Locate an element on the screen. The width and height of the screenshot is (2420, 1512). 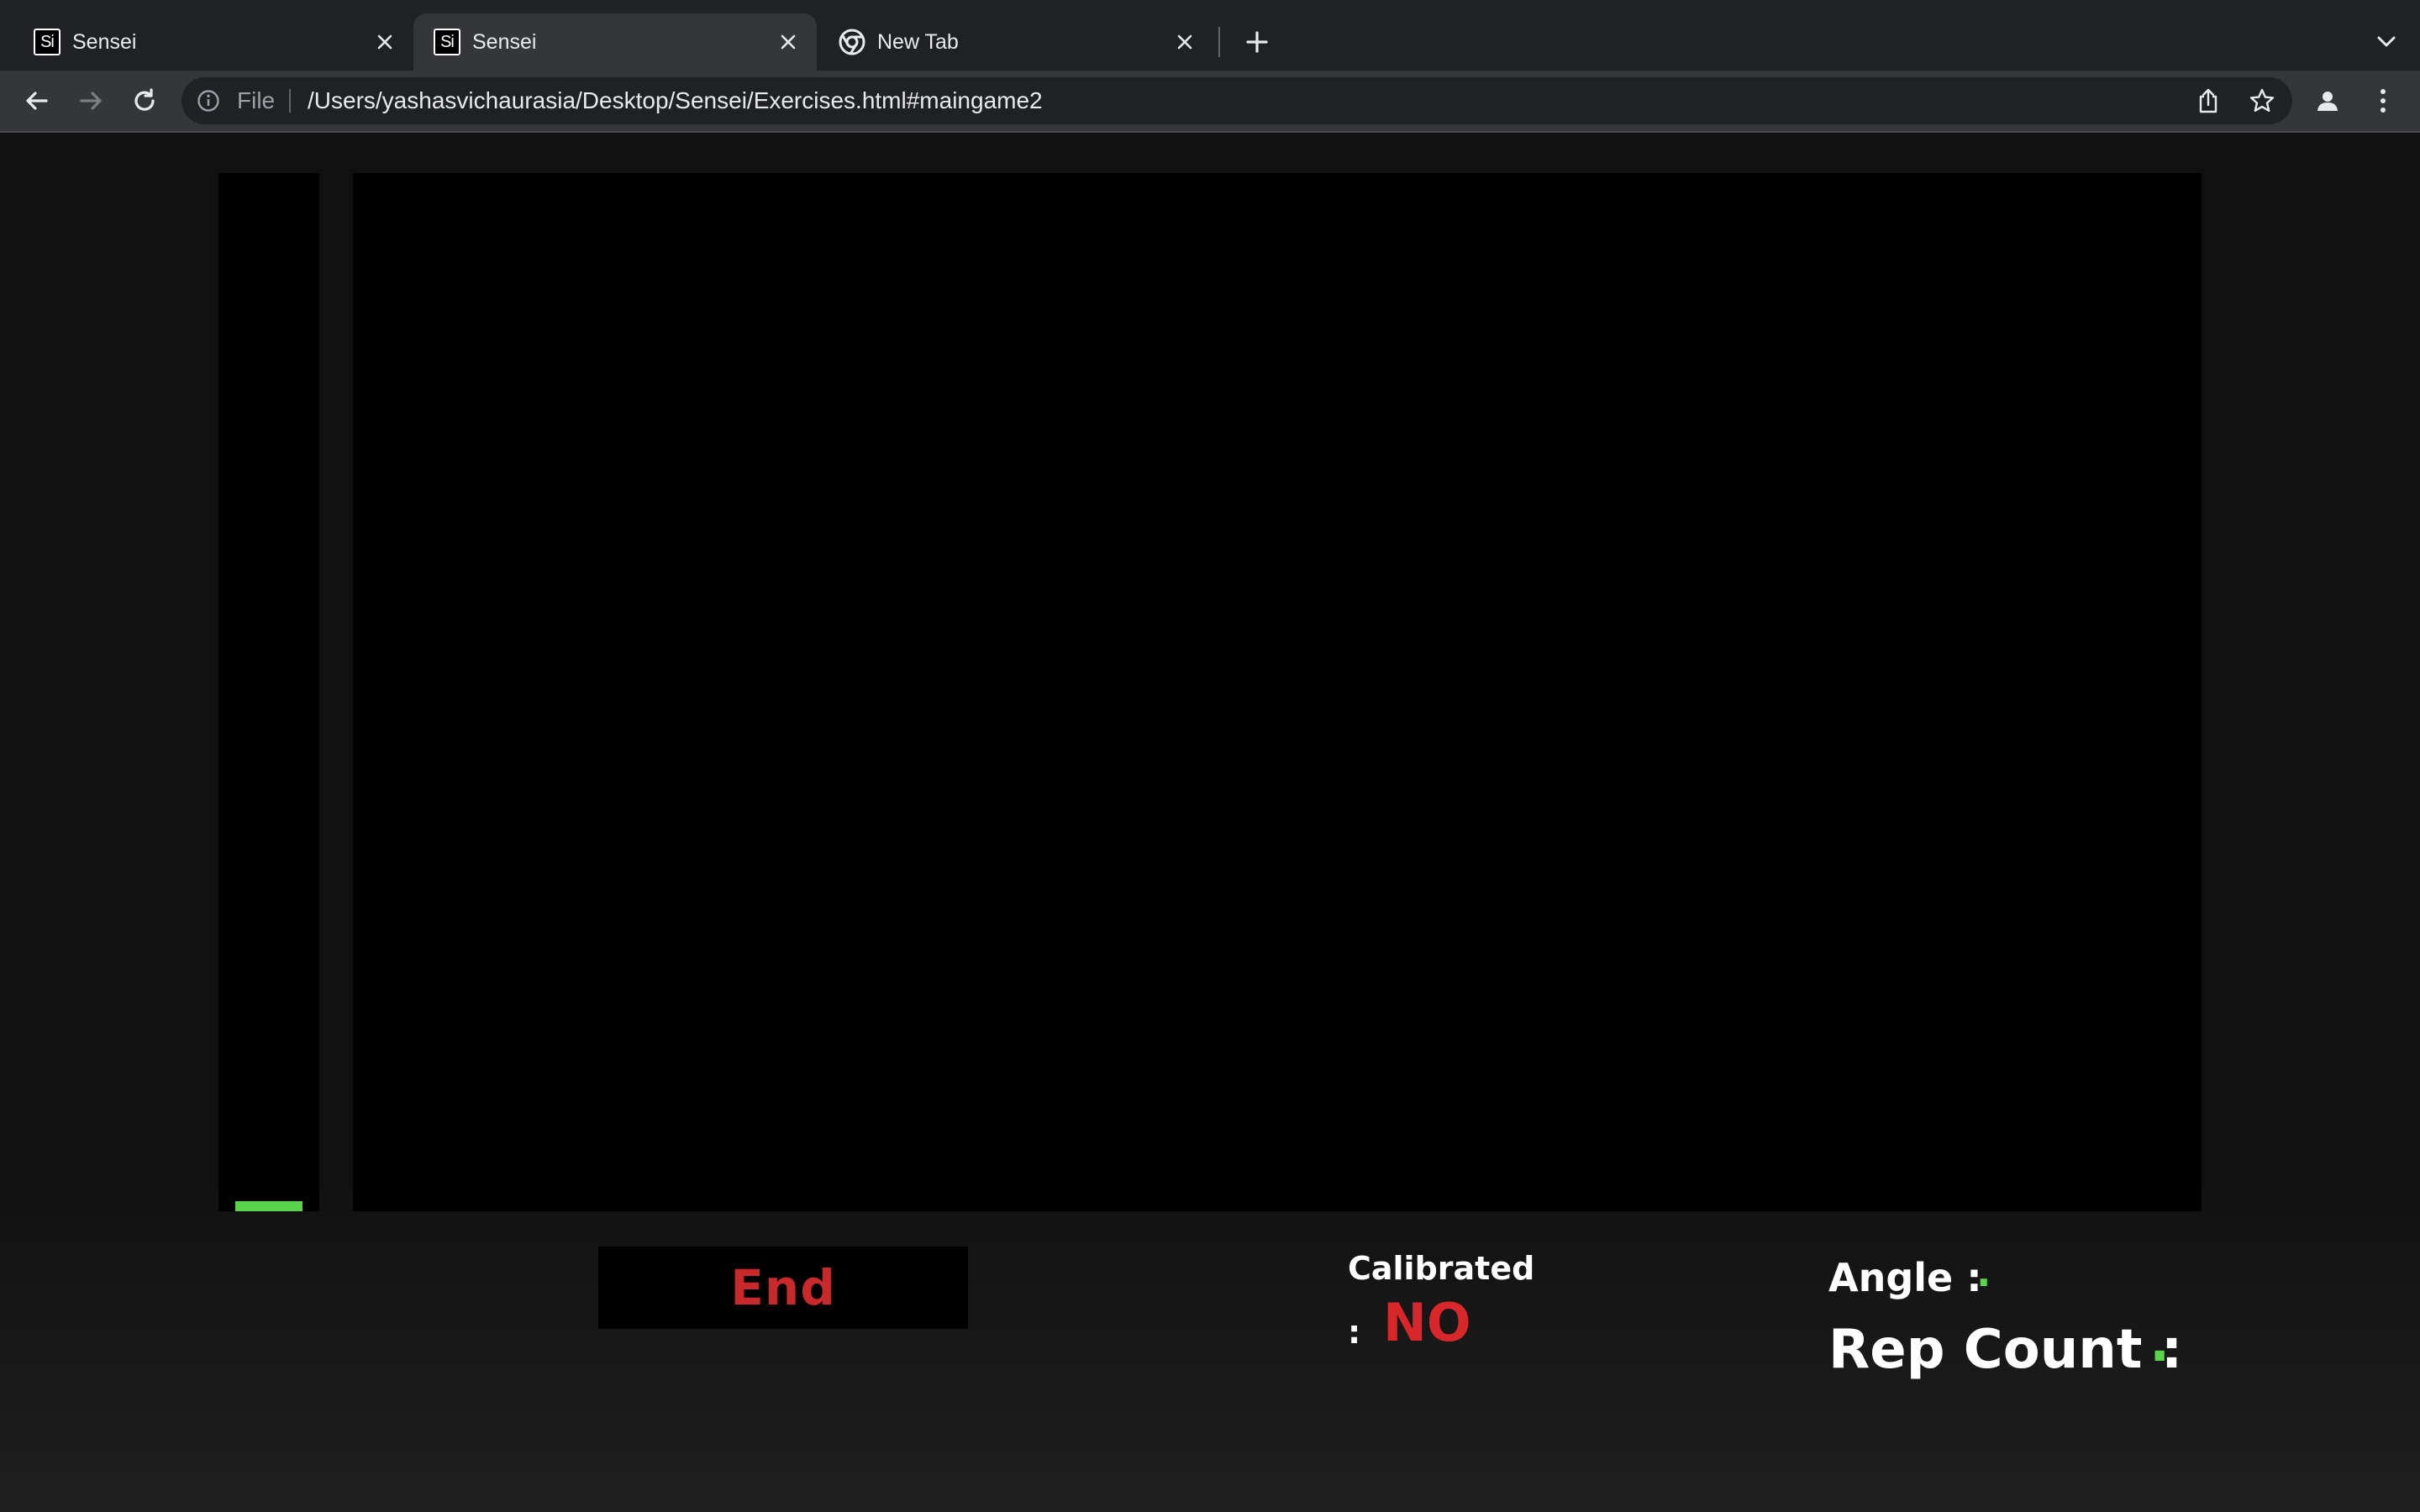
angle-label: Angle : is located at coordinates (1905, 1277).